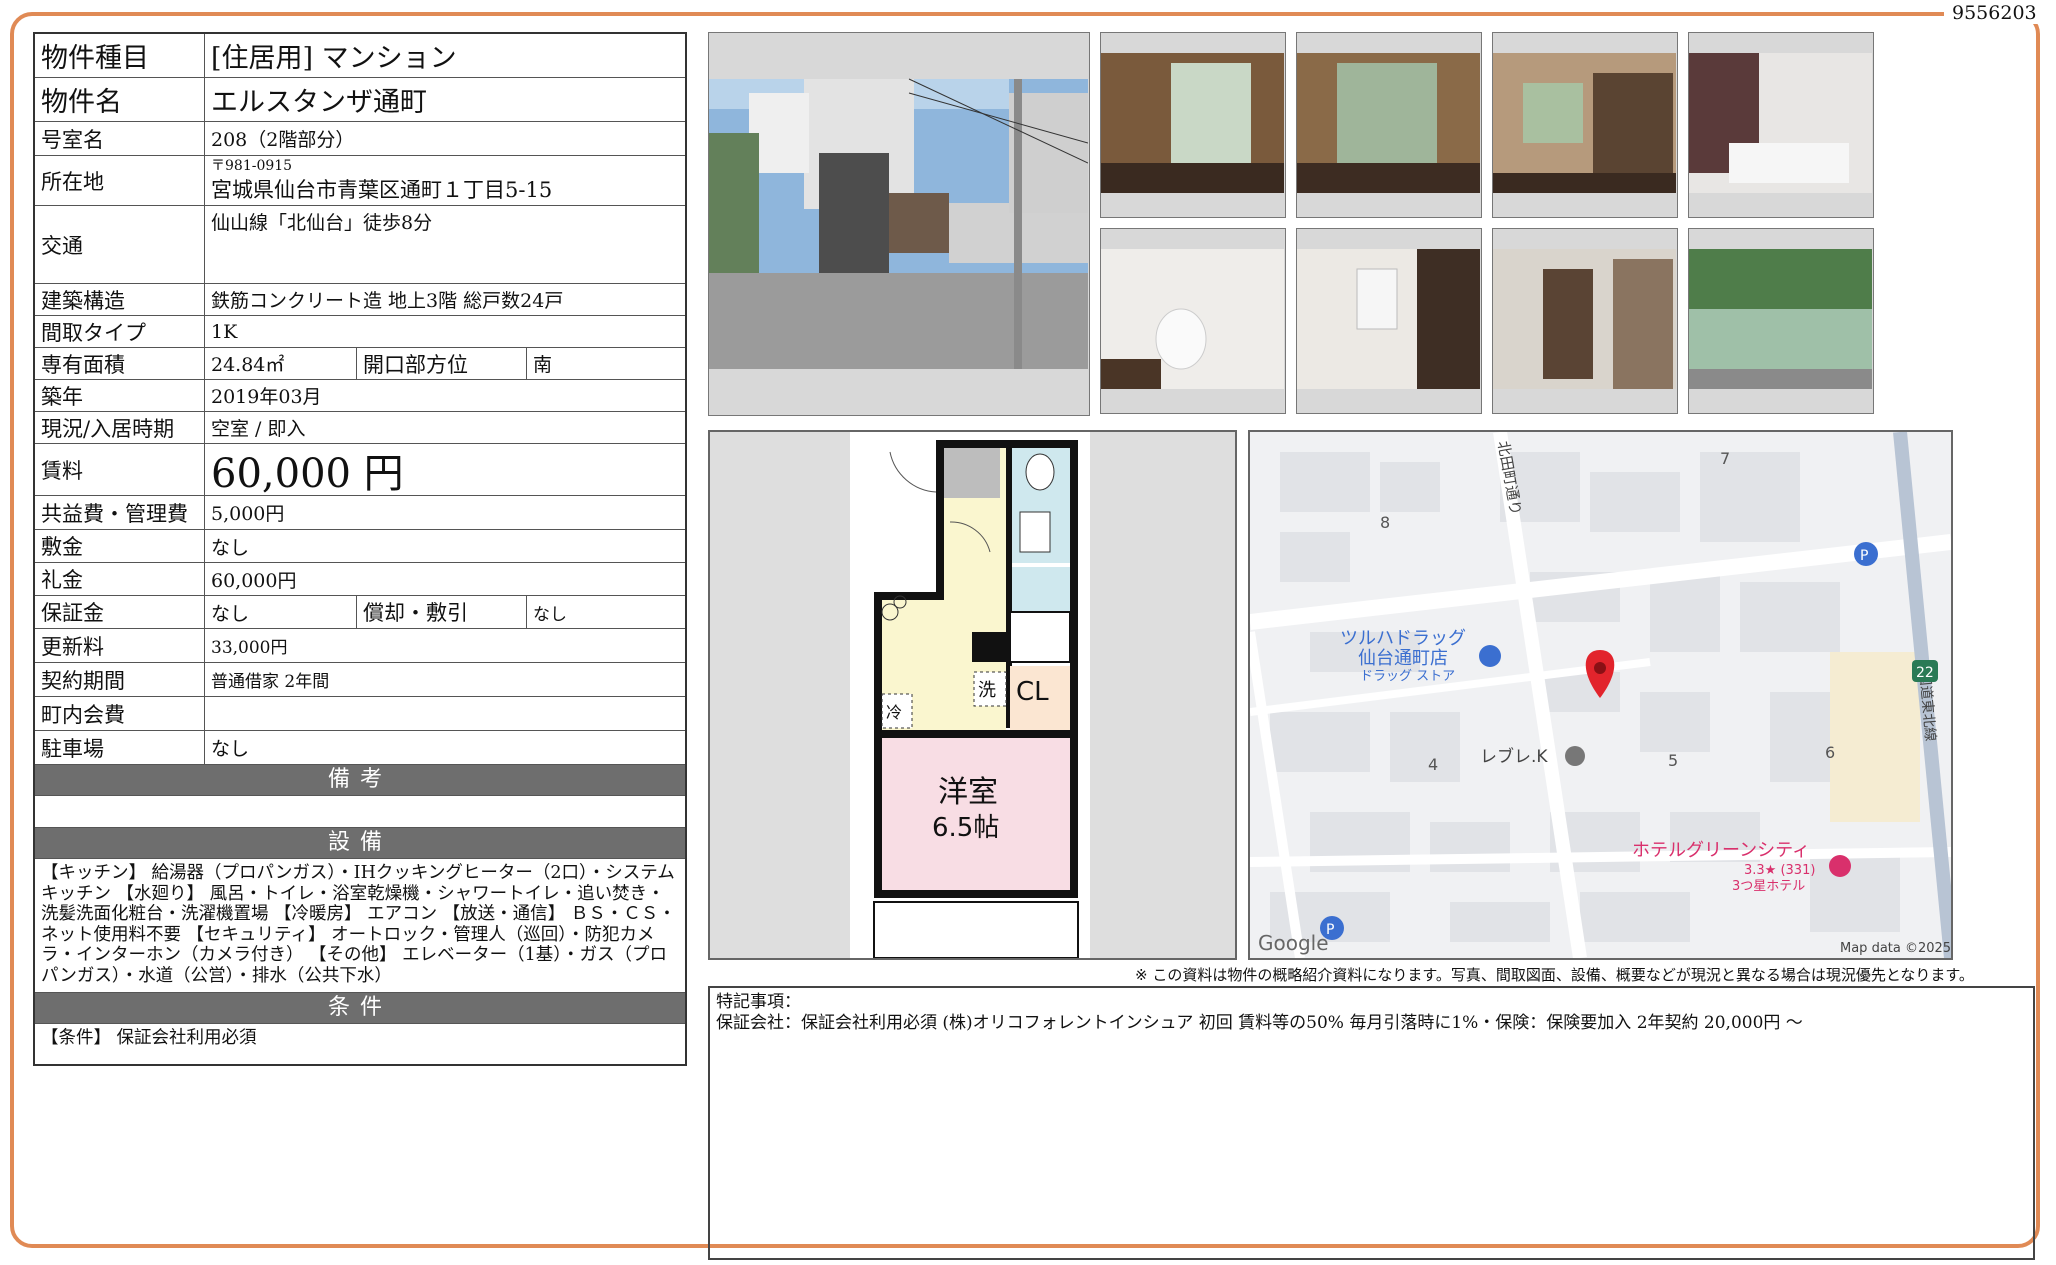  What do you see at coordinates (1433, 764) in the screenshot?
I see `block-4: 4` at bounding box center [1433, 764].